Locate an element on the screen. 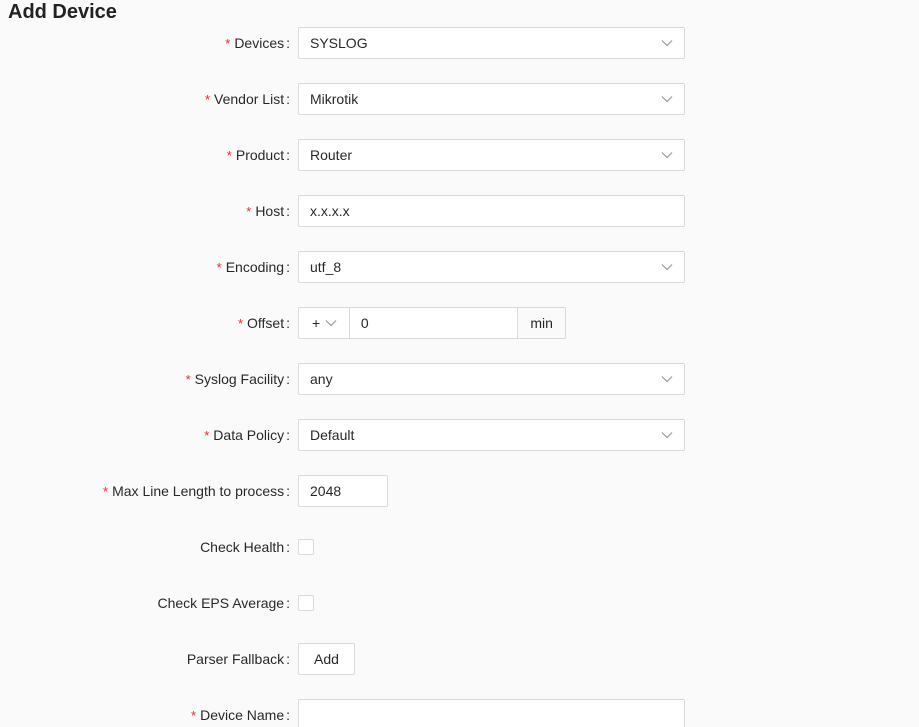  offset-unit-addon: min is located at coordinates (542, 323).